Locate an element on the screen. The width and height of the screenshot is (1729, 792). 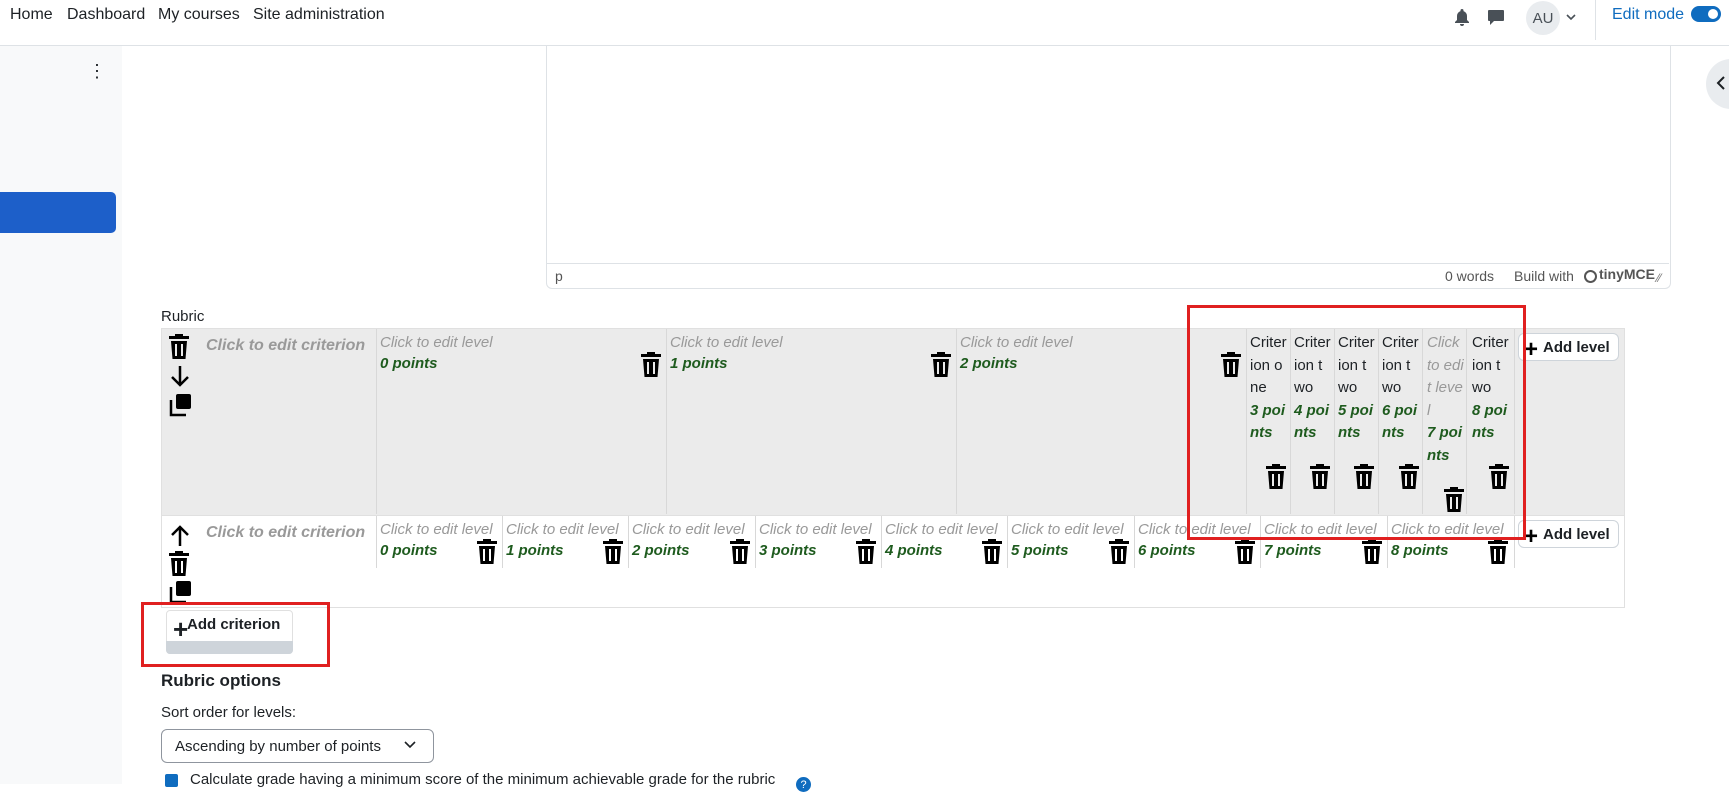
rubric-options-heading: Rubric options is located at coordinates (221, 680).